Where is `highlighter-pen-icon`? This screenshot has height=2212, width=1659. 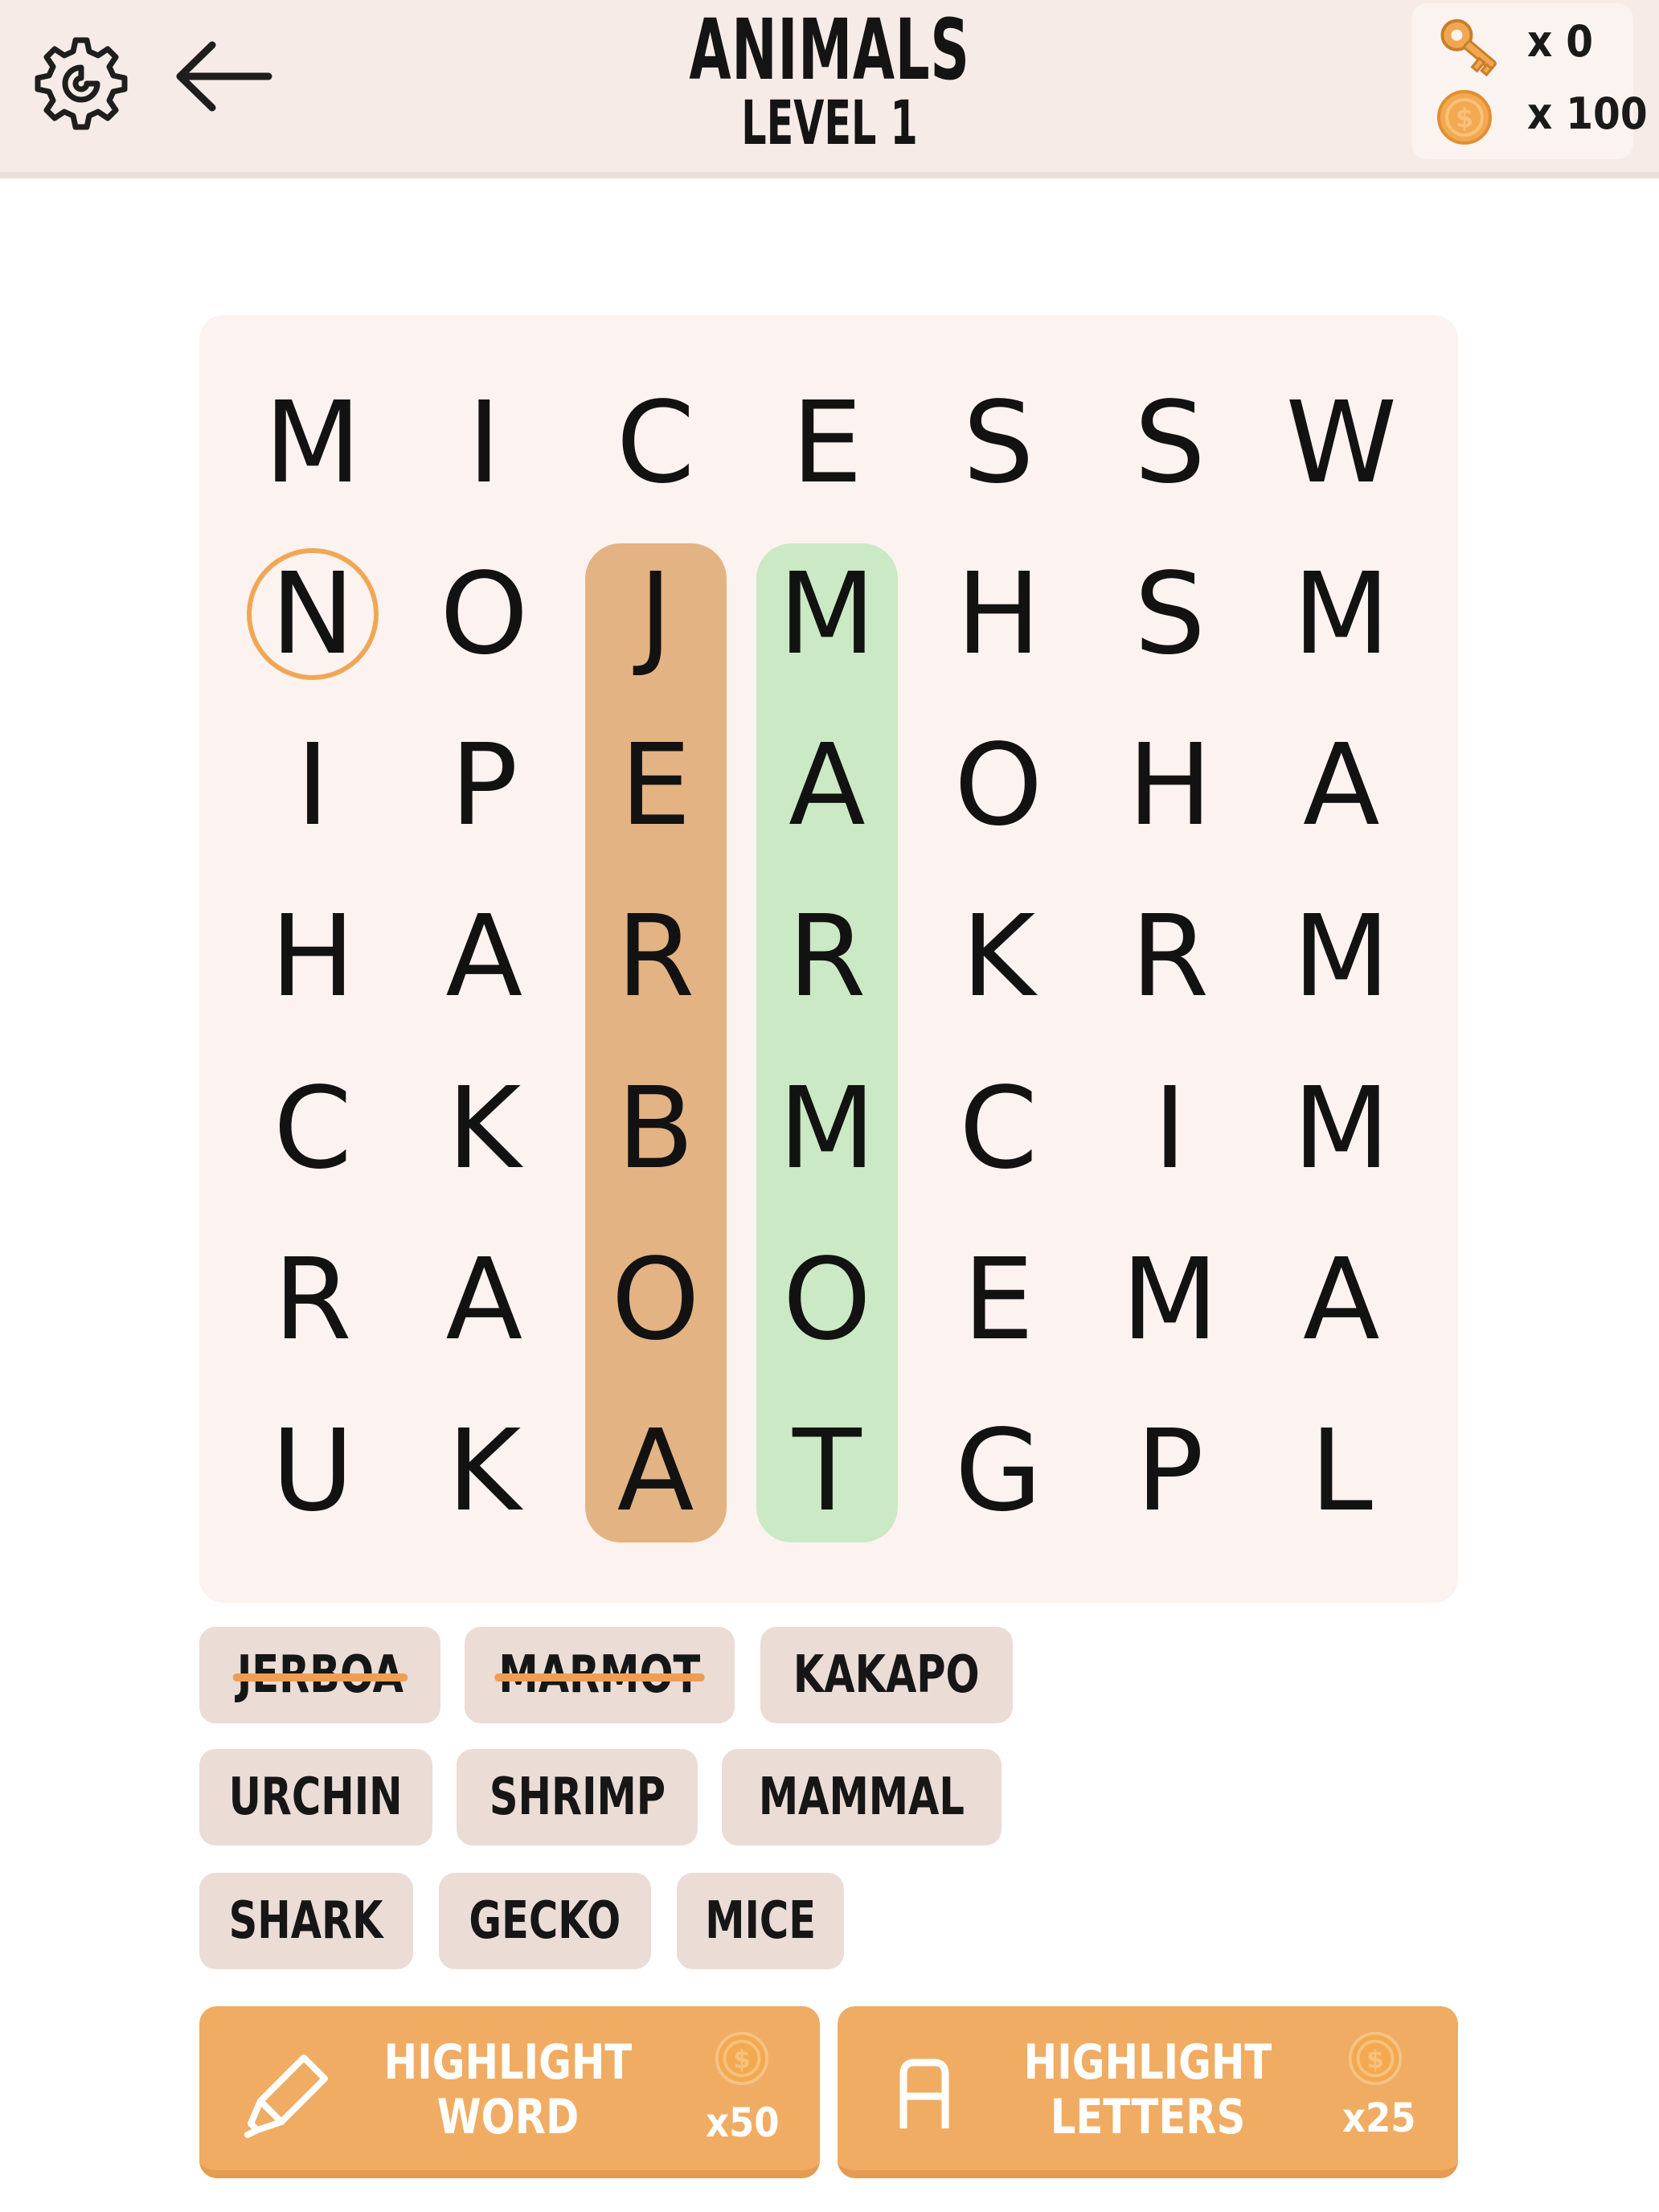
highlighter-pen-icon is located at coordinates (286, 2096).